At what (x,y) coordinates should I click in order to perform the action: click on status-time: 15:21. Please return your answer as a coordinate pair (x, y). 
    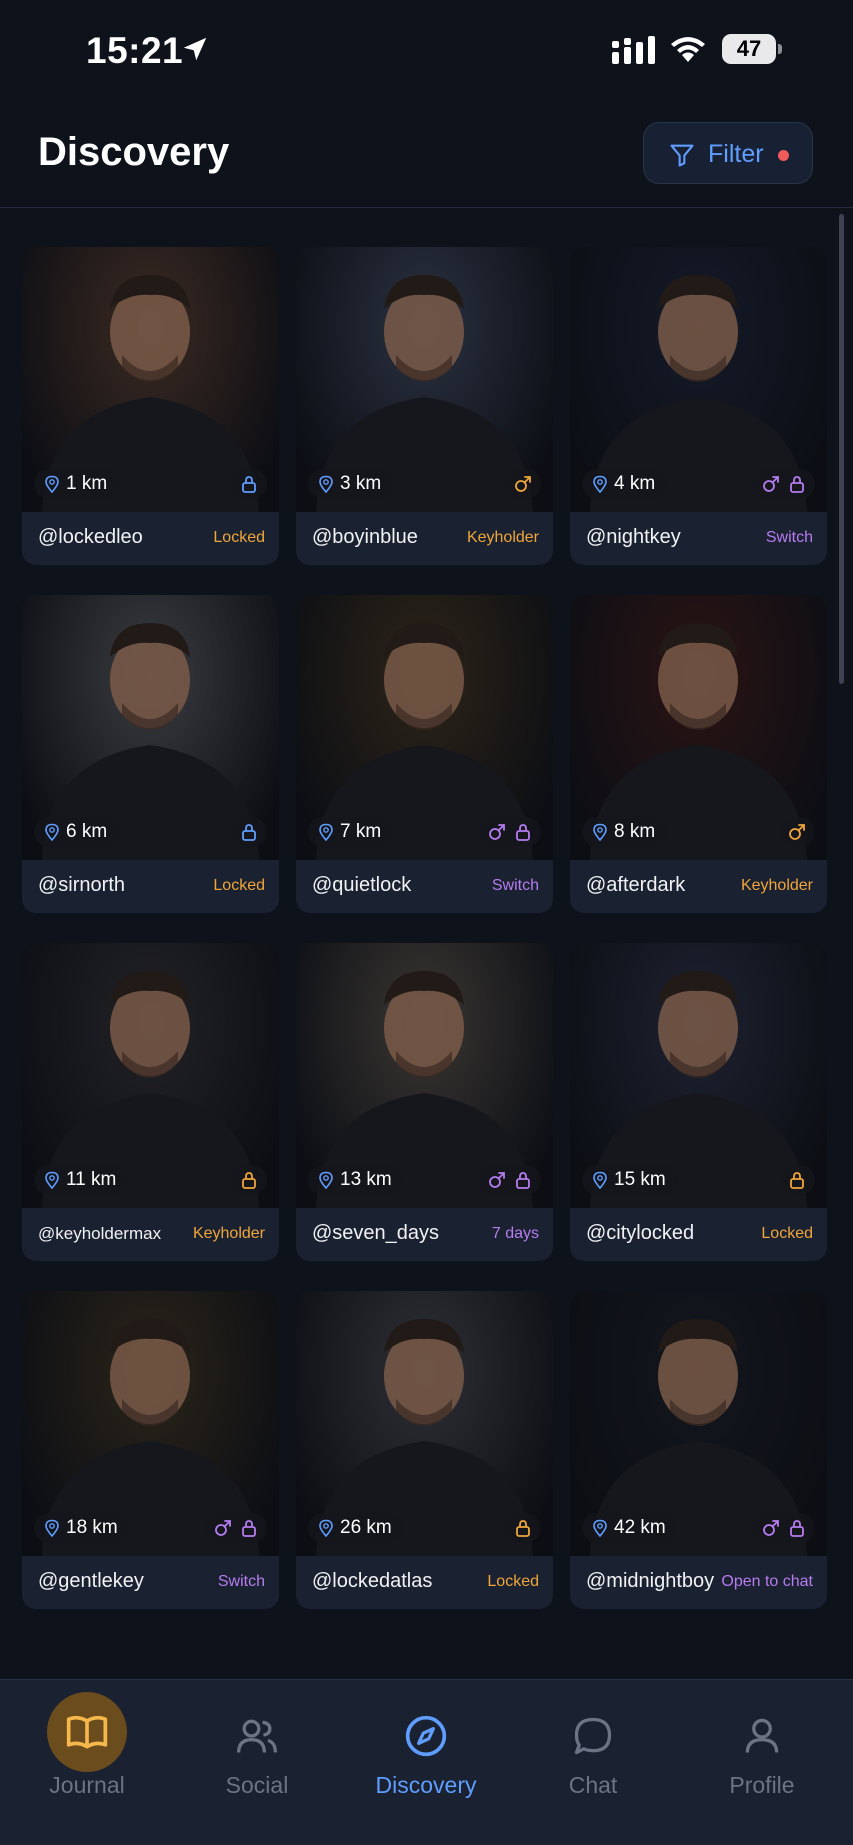
    Looking at the image, I should click on (135, 50).